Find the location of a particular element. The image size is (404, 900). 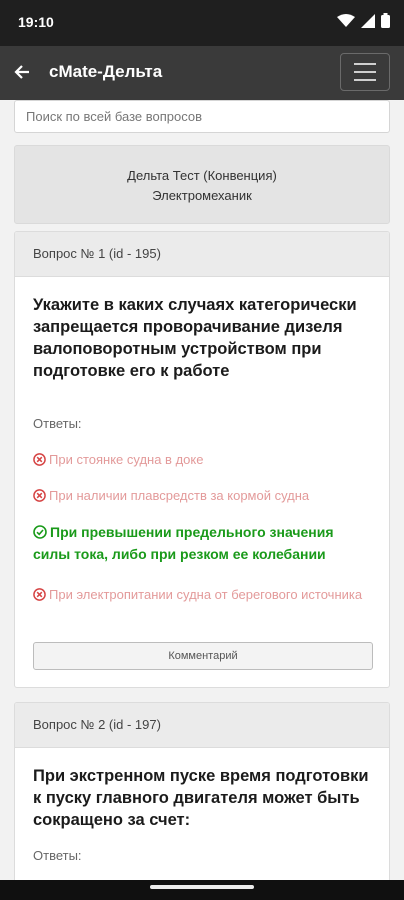

back-button is located at coordinates (22, 72).